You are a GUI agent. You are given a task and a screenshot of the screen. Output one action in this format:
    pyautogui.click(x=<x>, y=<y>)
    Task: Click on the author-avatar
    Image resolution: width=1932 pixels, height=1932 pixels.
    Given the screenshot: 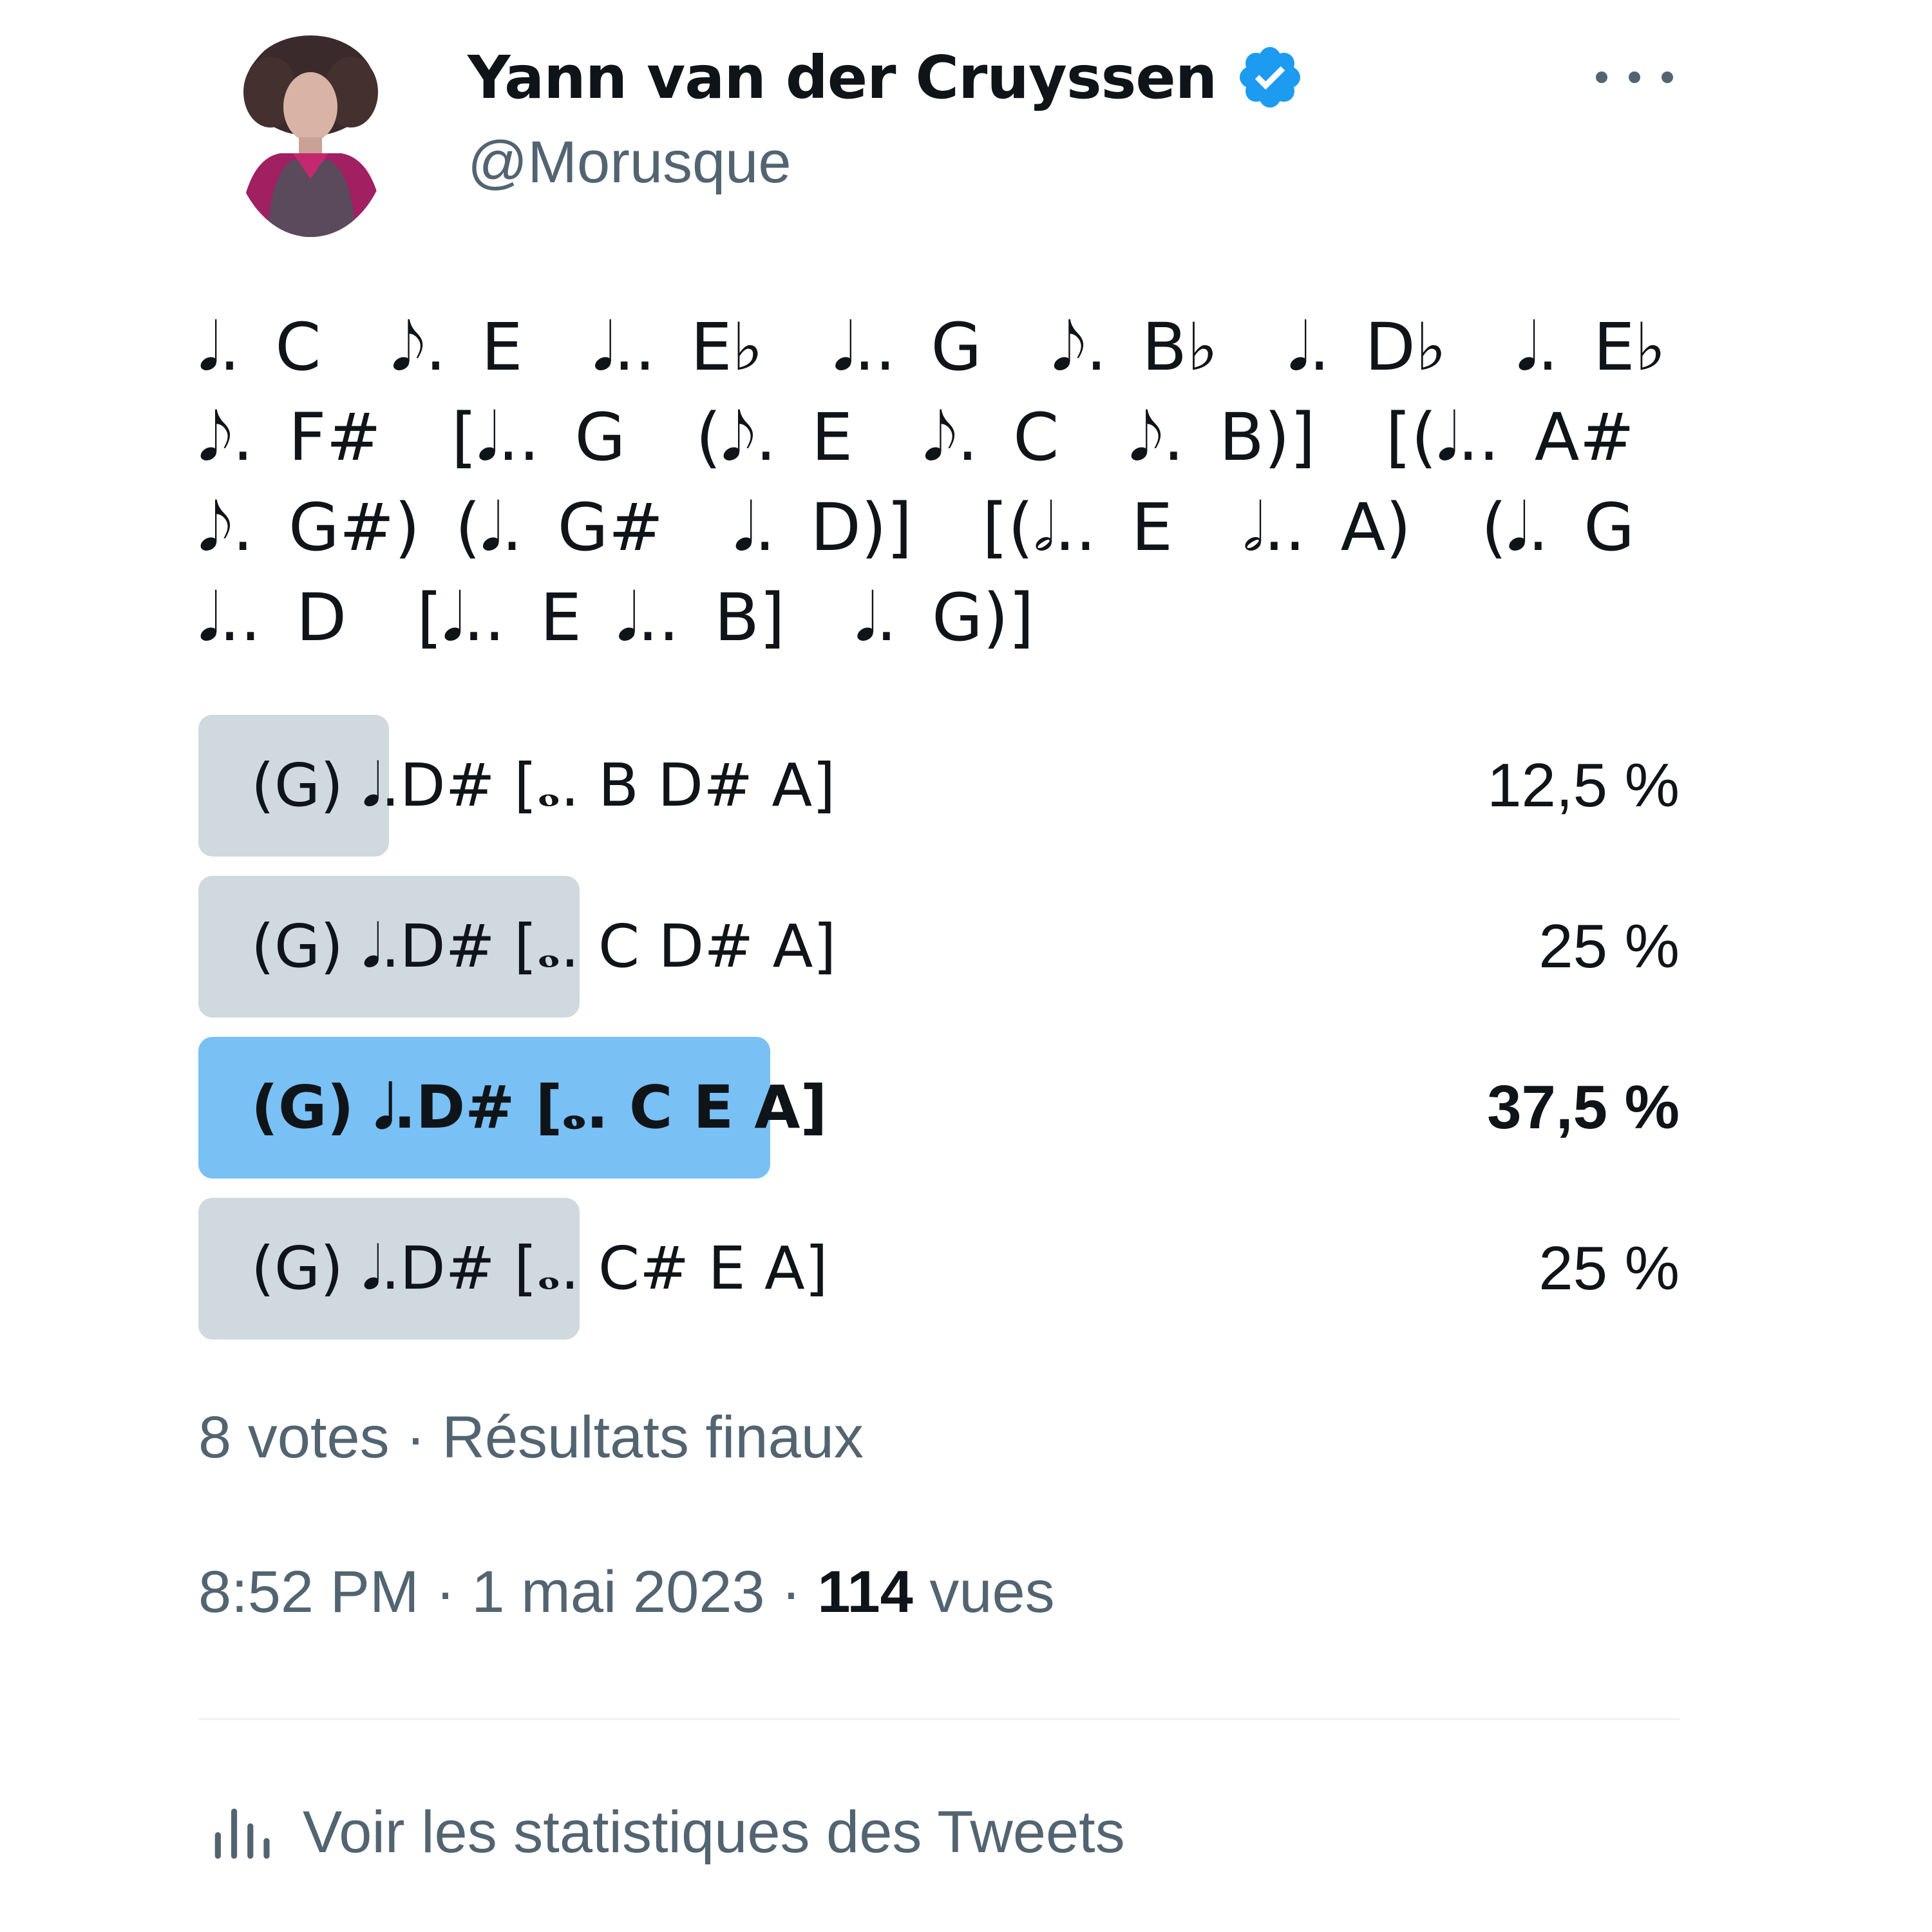 What is the action you would take?
    pyautogui.click(x=311, y=134)
    